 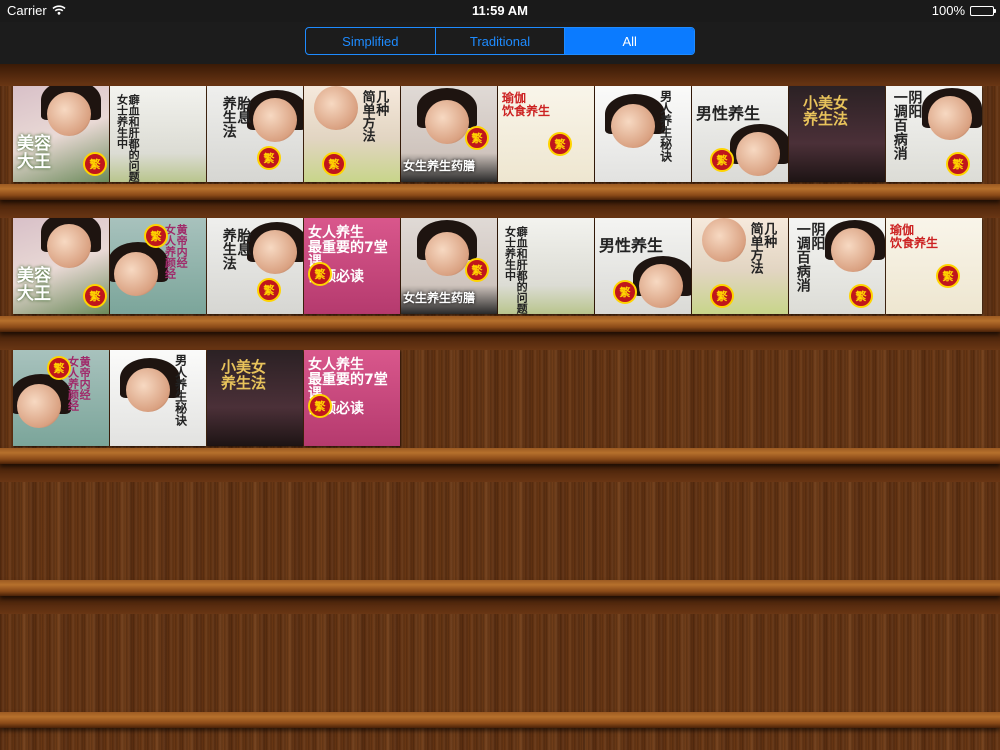 I want to click on battery-group: 100%, so click(x=963, y=10).